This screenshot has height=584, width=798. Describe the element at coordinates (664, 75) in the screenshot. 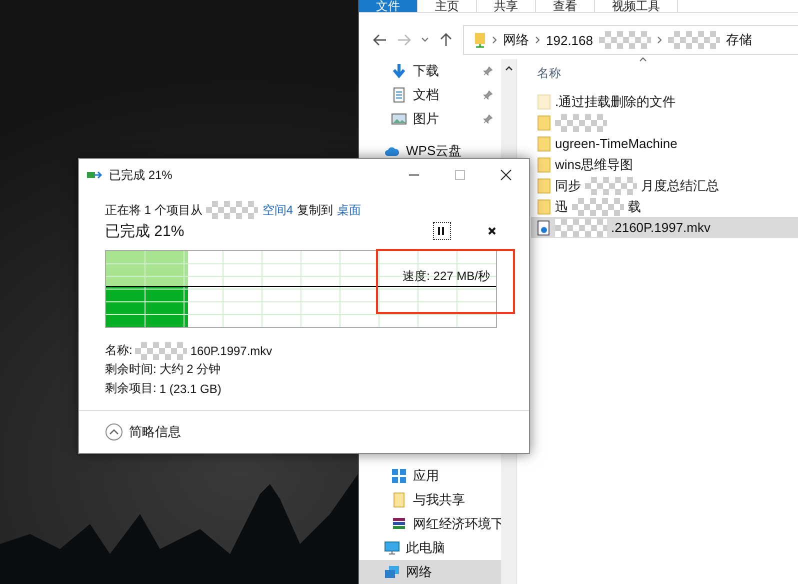

I see `column-header: 名称` at that location.